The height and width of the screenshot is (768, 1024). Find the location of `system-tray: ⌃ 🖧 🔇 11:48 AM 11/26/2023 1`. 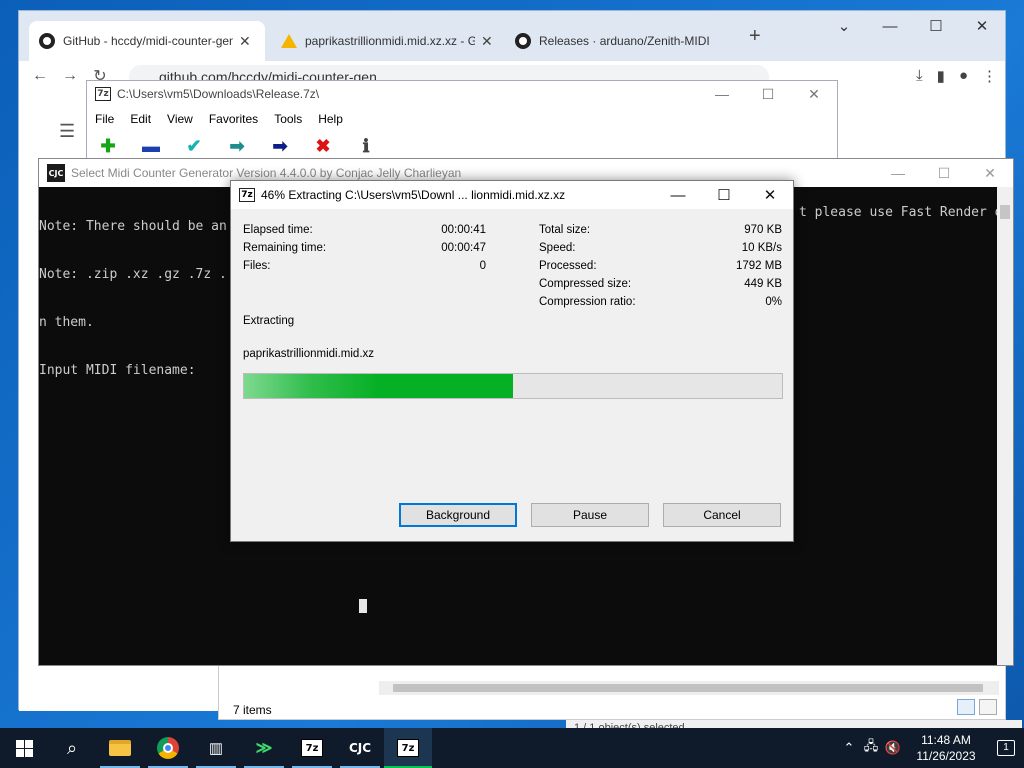

system-tray: ⌃ 🖧 🔇 11:48 AM 11/26/2023 1 is located at coordinates (931, 748).